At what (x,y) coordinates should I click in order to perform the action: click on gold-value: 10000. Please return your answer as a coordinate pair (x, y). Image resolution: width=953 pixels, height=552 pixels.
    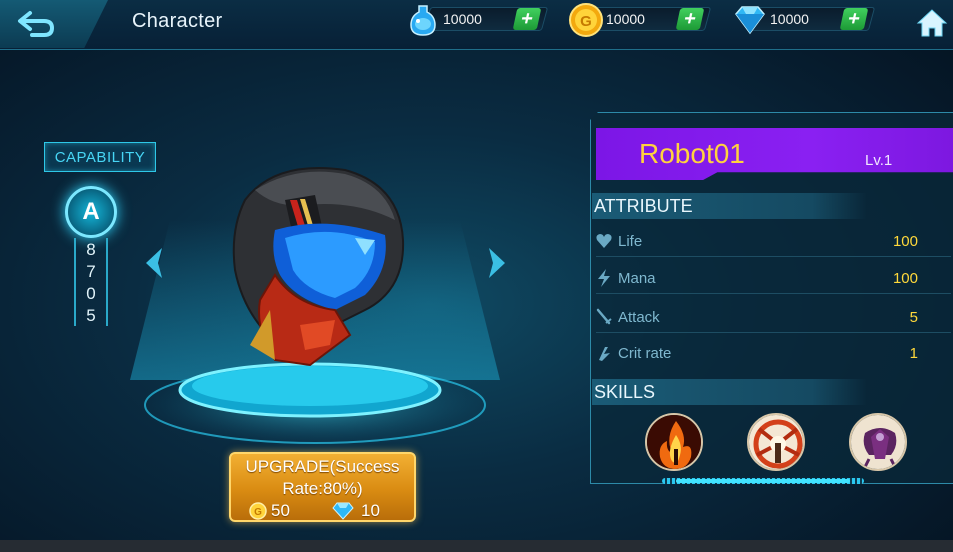
    Looking at the image, I should click on (625, 19).